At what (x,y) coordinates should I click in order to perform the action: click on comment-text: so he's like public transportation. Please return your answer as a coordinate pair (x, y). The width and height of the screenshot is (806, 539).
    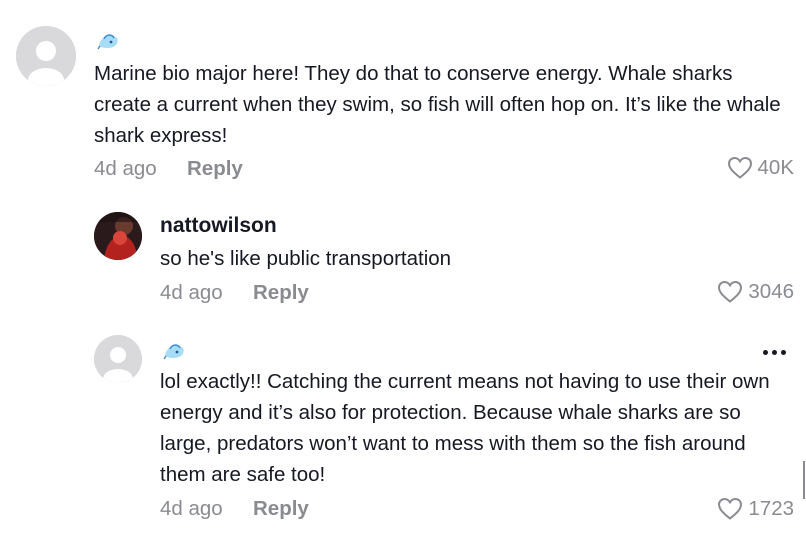
    Looking at the image, I should click on (306, 258).